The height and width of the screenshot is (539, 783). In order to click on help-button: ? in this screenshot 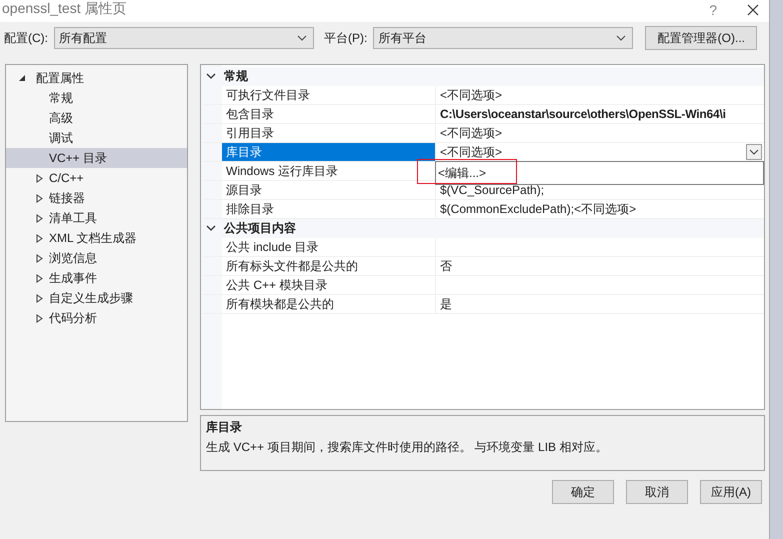, I will do `click(713, 10)`.